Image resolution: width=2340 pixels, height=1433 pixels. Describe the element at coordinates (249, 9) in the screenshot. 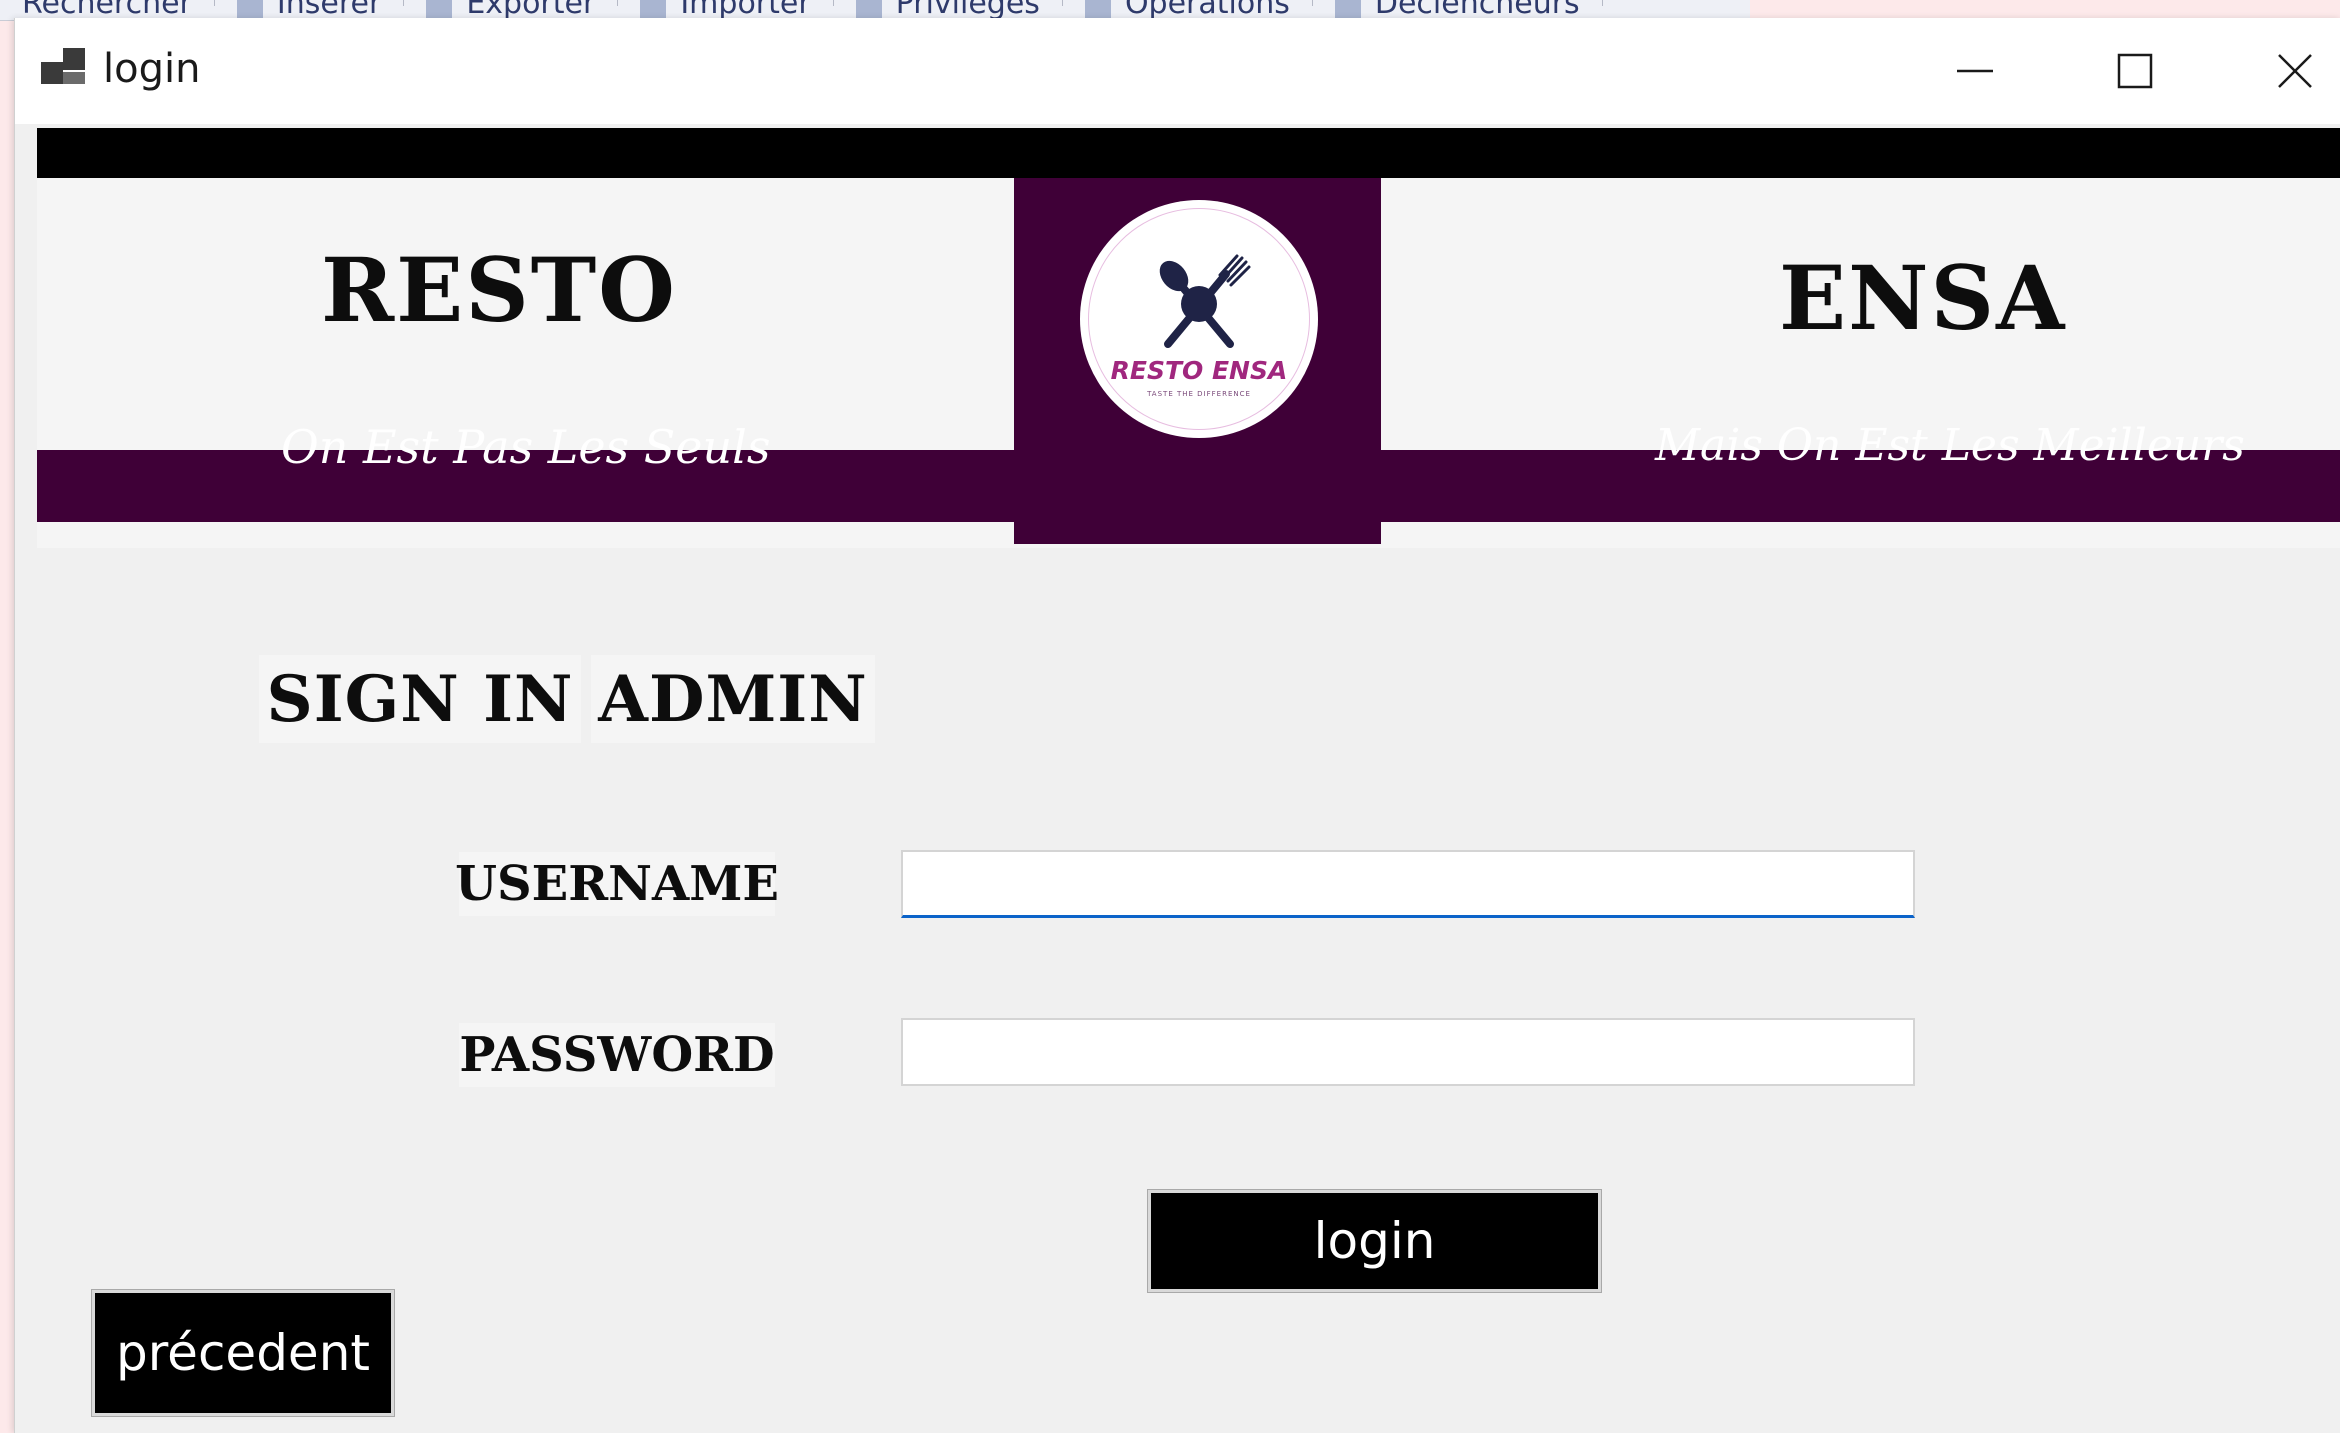

I see `insert-icon` at that location.